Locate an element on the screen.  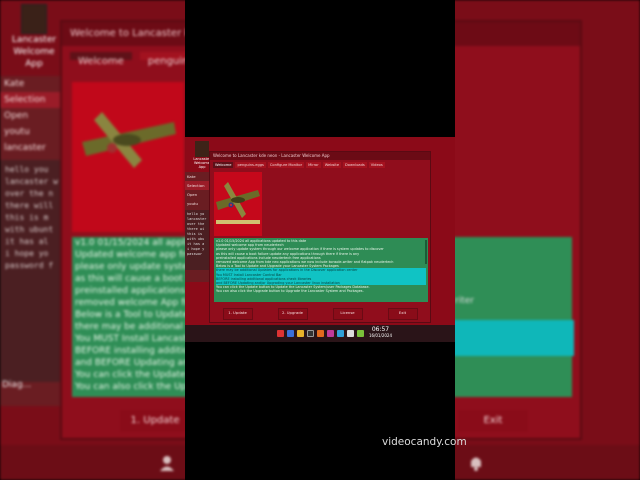
bg-fm-item: lancaster is located at coordinates (25, 148).